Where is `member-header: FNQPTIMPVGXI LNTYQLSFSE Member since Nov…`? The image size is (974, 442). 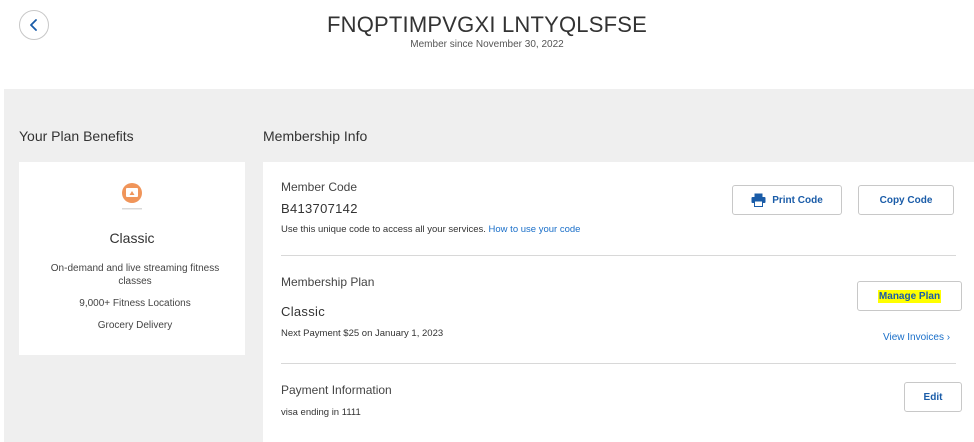 member-header: FNQPTIMPVGXI LNTYQLSFSE Member since Nov… is located at coordinates (487, 31).